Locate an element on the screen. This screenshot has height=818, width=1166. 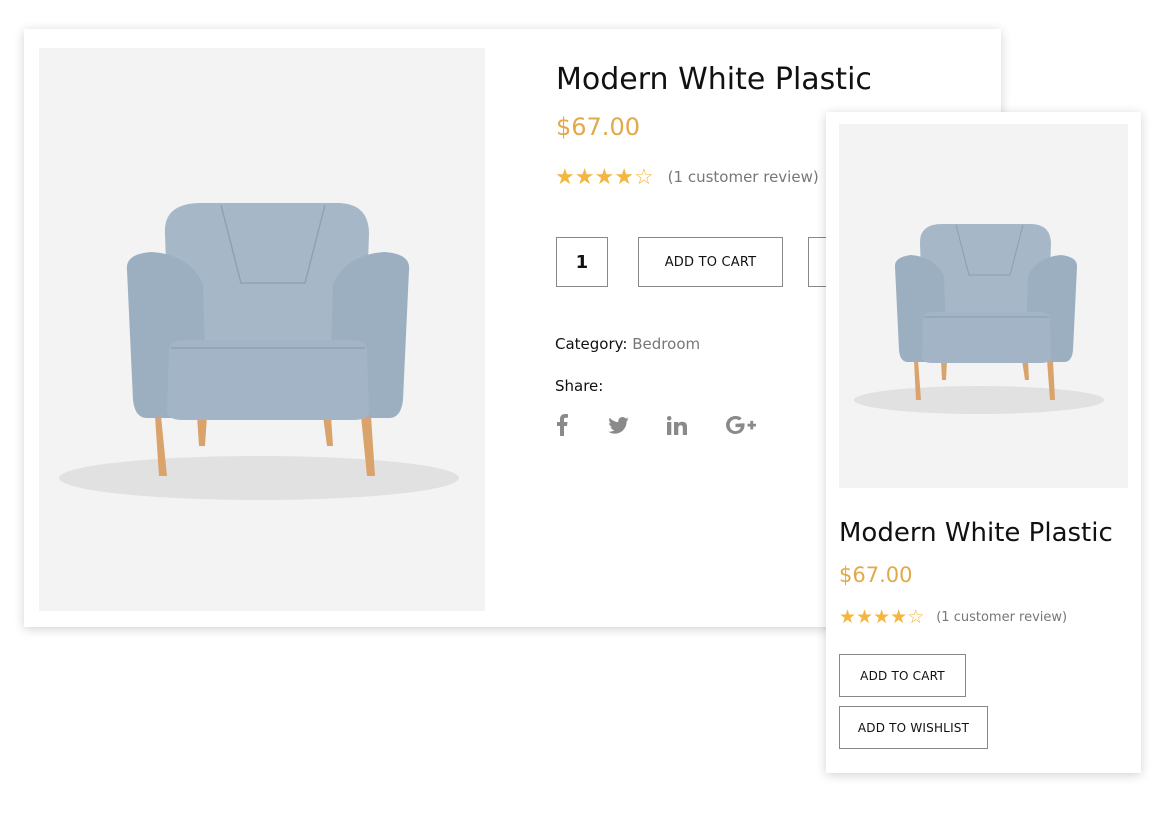
google-plus-icon is located at coordinates (741, 425).